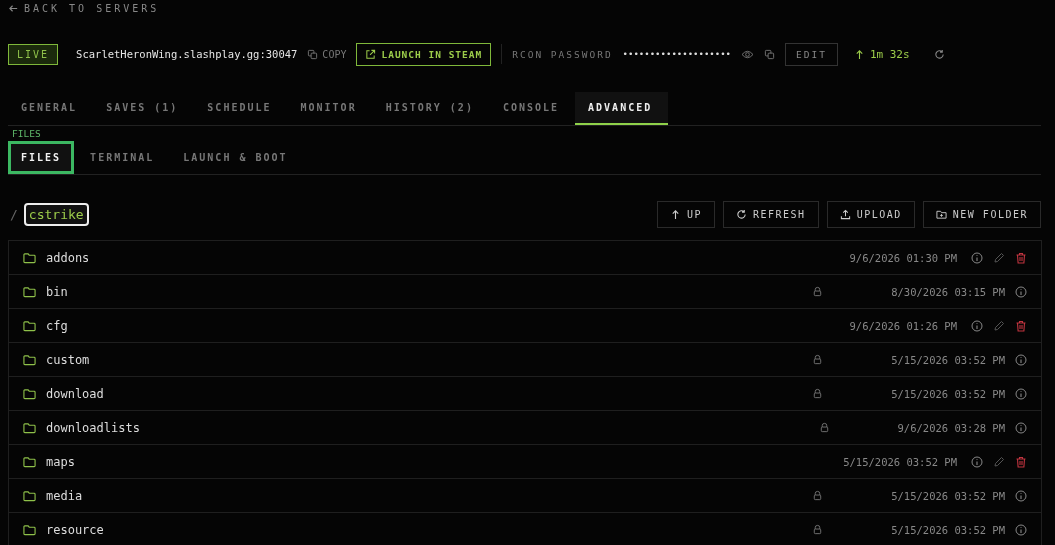  I want to click on tab: GENERAL, so click(51, 108).